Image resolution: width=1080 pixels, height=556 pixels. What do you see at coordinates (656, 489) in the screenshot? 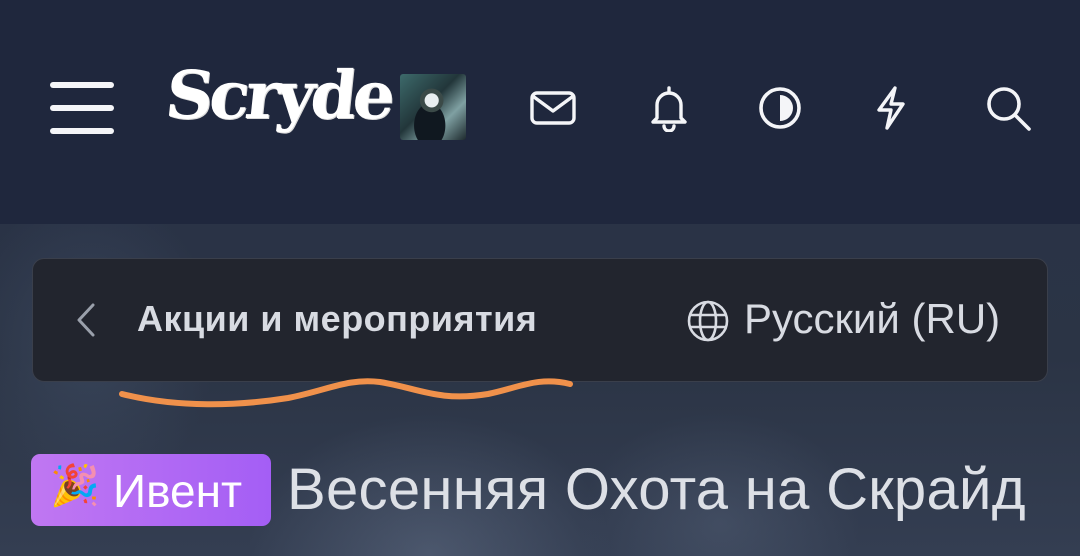
I see `thread-title: Весенняя Охота на Скрайд` at bounding box center [656, 489].